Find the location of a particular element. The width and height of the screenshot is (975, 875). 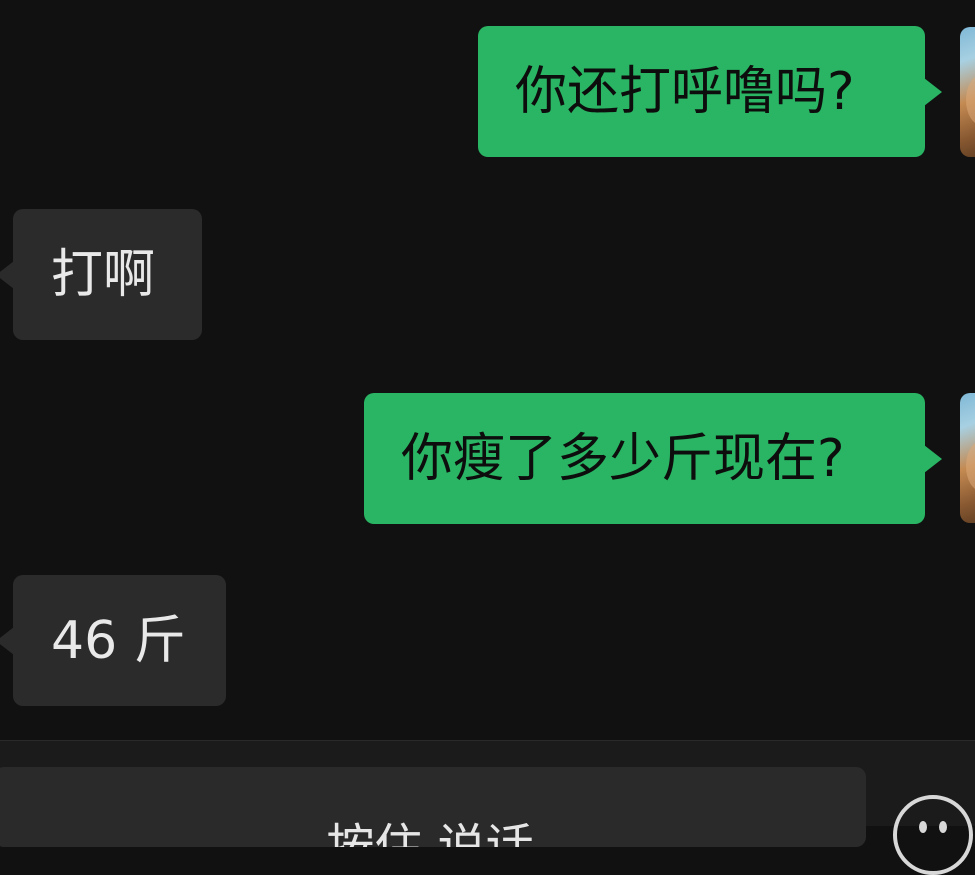

chat-input-bar: 按住 说话 is located at coordinates (487, 793).